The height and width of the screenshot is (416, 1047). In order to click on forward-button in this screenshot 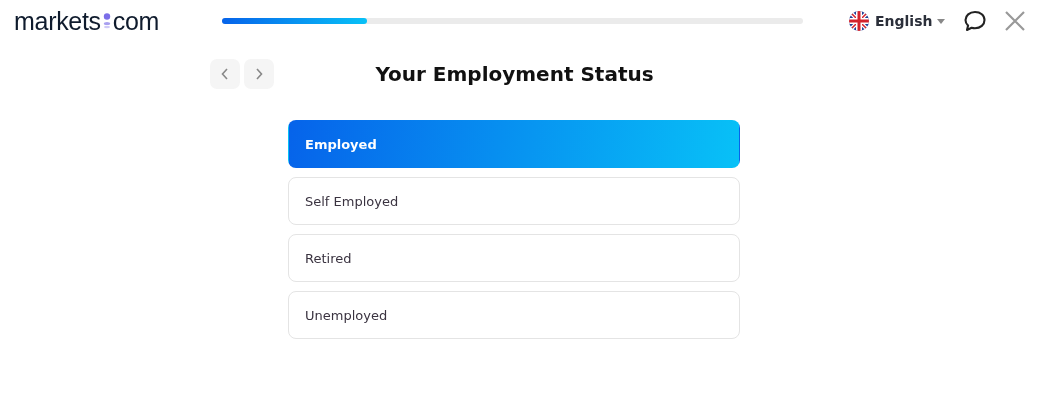, I will do `click(259, 74)`.